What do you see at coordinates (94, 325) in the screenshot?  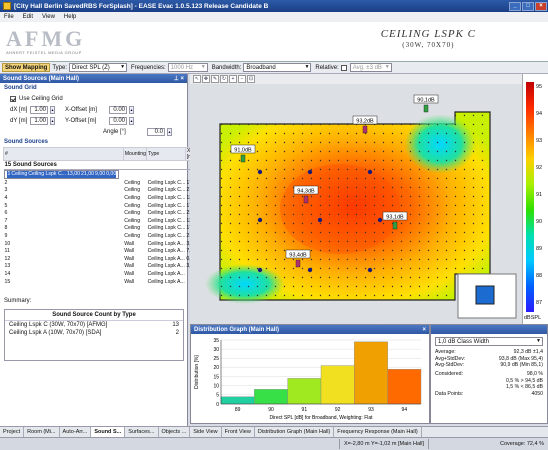 I see `summary-row: Ceiling Lspk C (30W, 70x70) [AFMG] 13` at bounding box center [94, 325].